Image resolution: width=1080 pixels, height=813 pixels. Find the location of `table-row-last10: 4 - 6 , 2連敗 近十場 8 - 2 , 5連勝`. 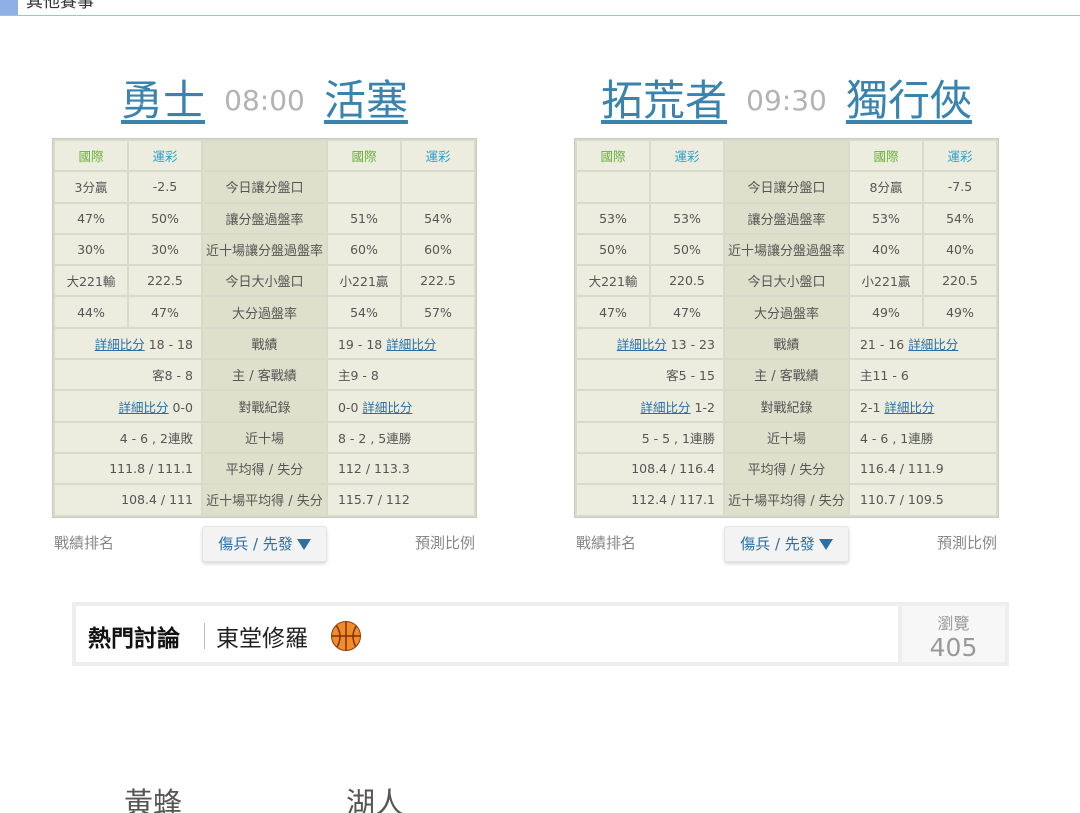

table-row-last10: 4 - 6 , 2連敗 近十場 8 - 2 , 5連勝 is located at coordinates (264, 437).